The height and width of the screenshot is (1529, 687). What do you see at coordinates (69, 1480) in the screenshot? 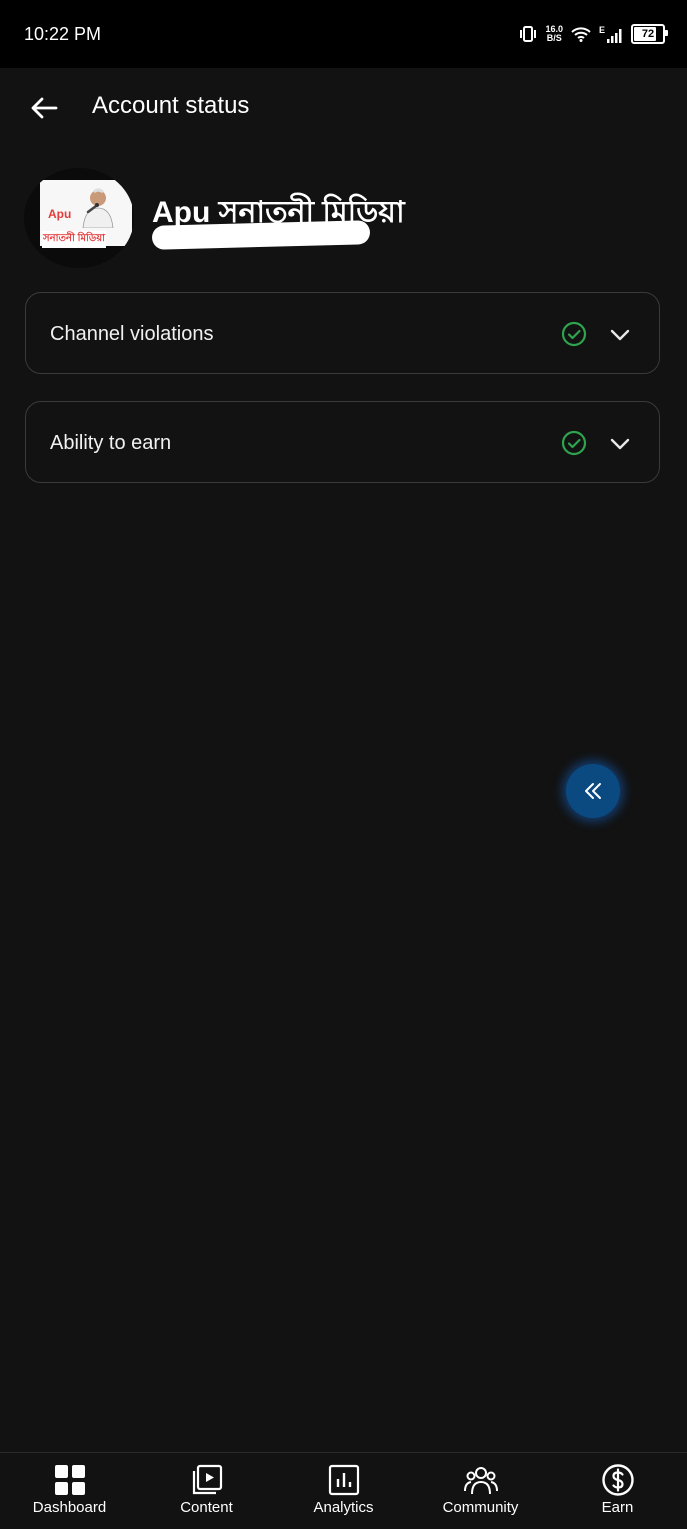
I see `dashboard-icon` at bounding box center [69, 1480].